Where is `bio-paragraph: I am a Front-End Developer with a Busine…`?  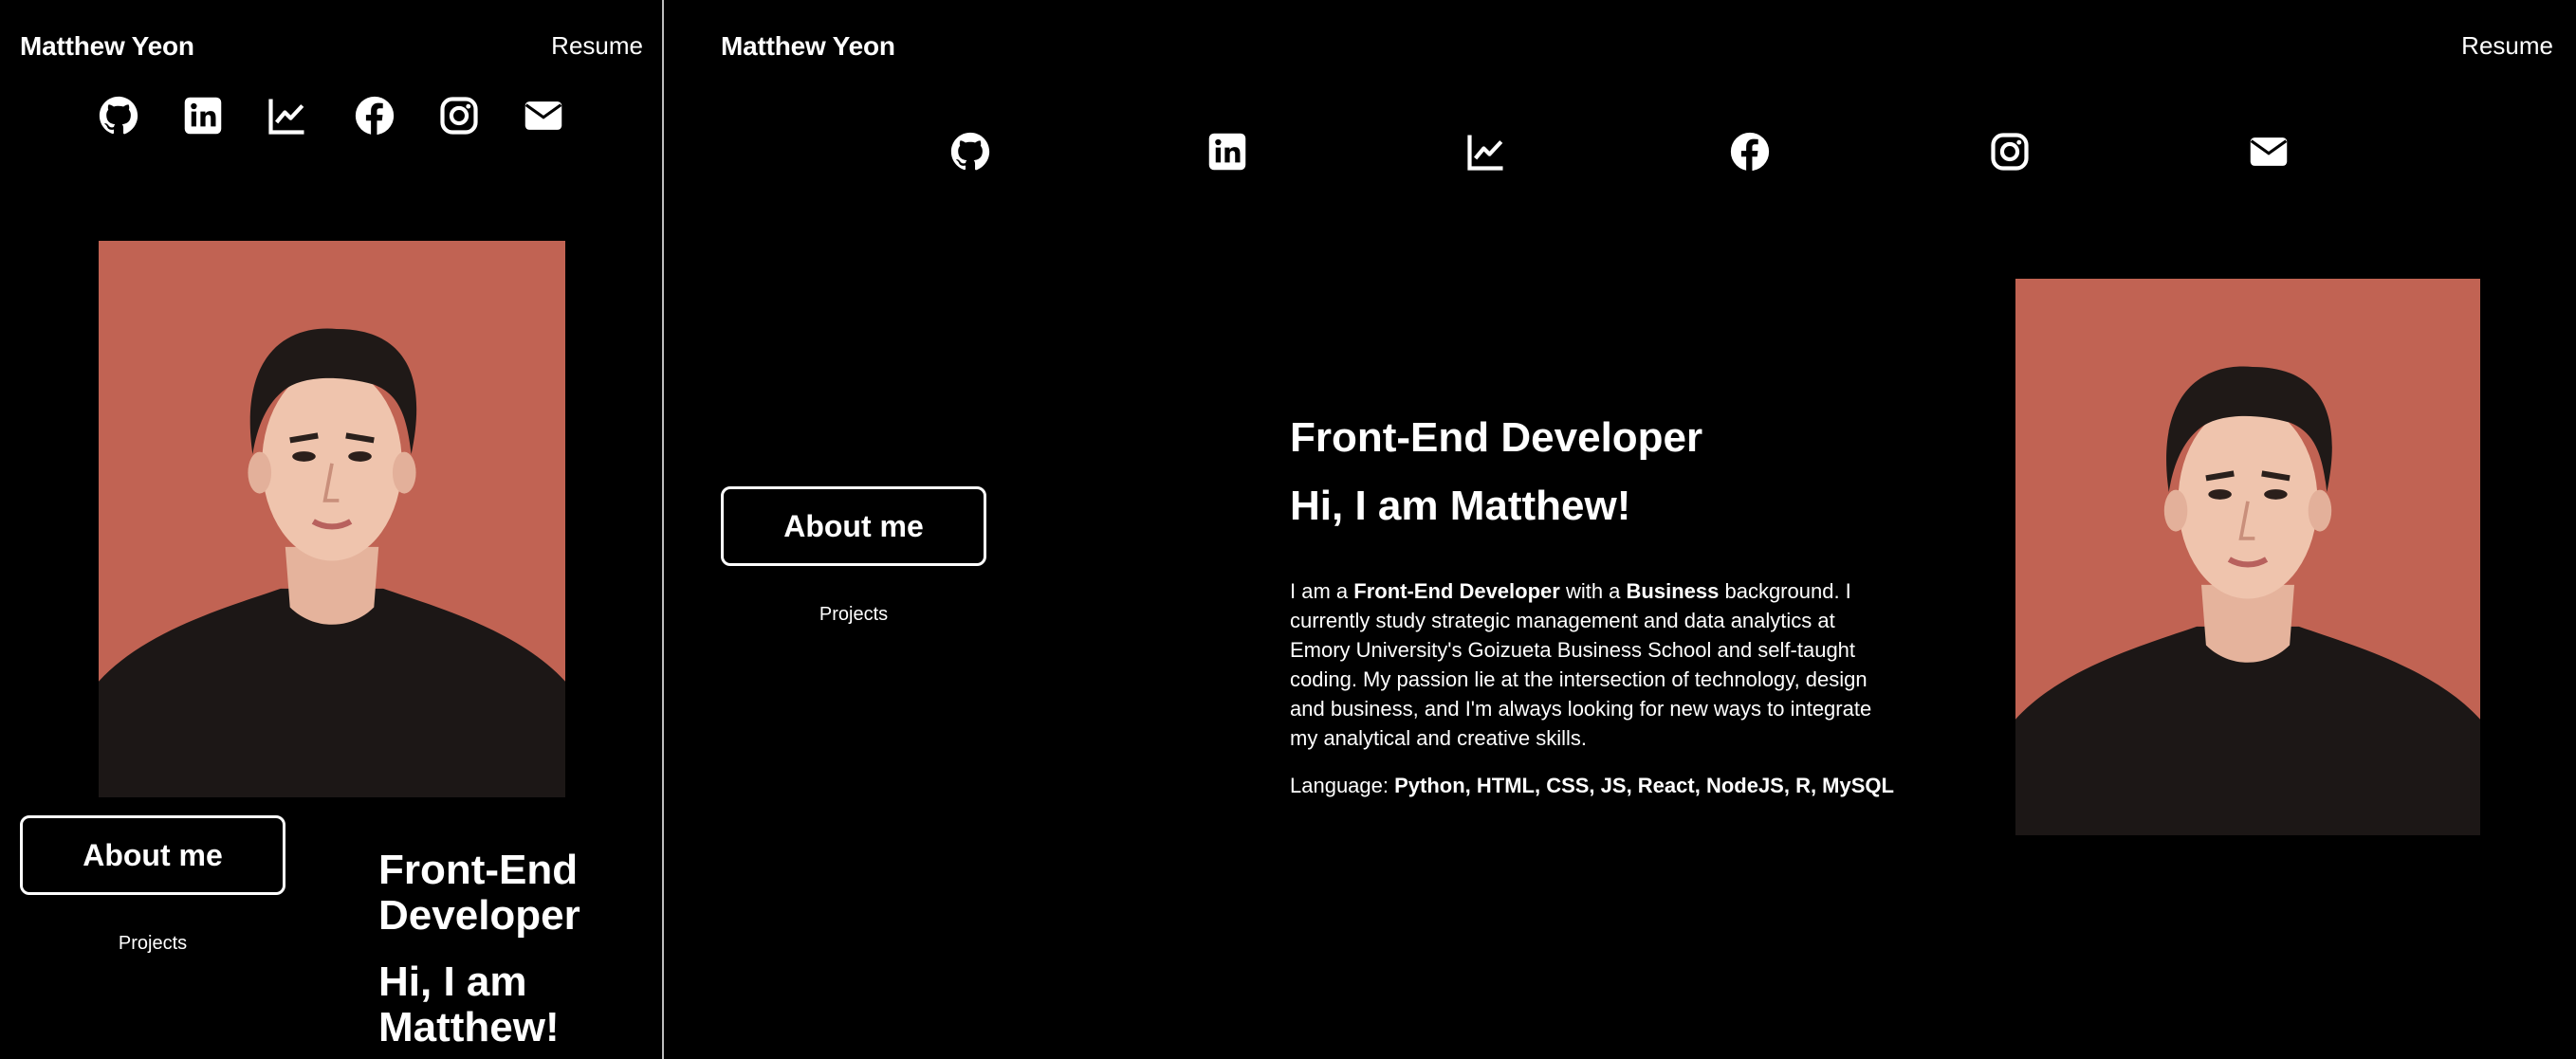 bio-paragraph: I am a Front-End Developer with a Busine… is located at coordinates (1581, 664).